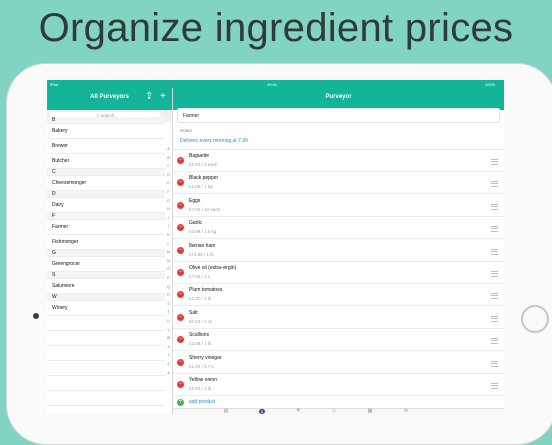 The width and height of the screenshot is (552, 445). I want to click on index-letter: D, so click(168, 175).